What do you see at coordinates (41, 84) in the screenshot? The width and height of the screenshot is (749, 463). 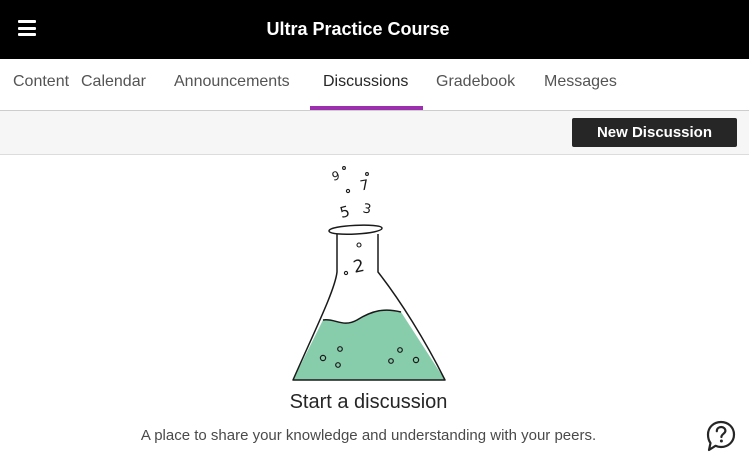 I see `tab-content: Content` at bounding box center [41, 84].